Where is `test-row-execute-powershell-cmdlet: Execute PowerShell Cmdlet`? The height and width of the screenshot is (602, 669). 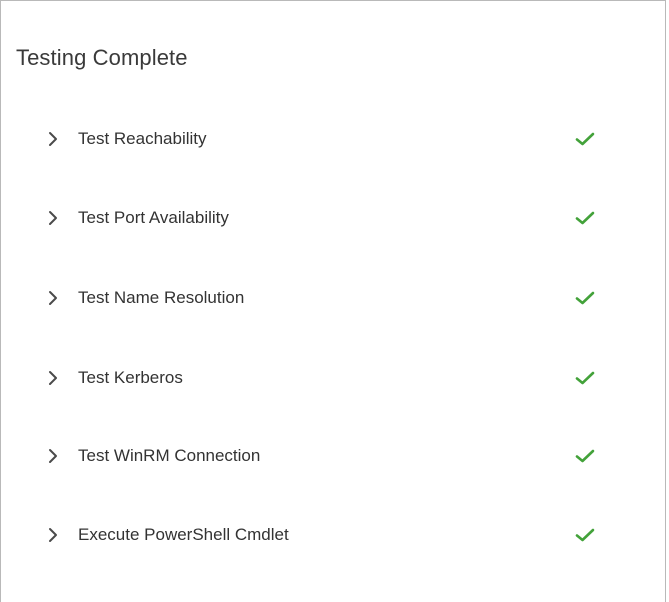
test-row-execute-powershell-cmdlet: Execute PowerShell Cmdlet is located at coordinates (333, 535).